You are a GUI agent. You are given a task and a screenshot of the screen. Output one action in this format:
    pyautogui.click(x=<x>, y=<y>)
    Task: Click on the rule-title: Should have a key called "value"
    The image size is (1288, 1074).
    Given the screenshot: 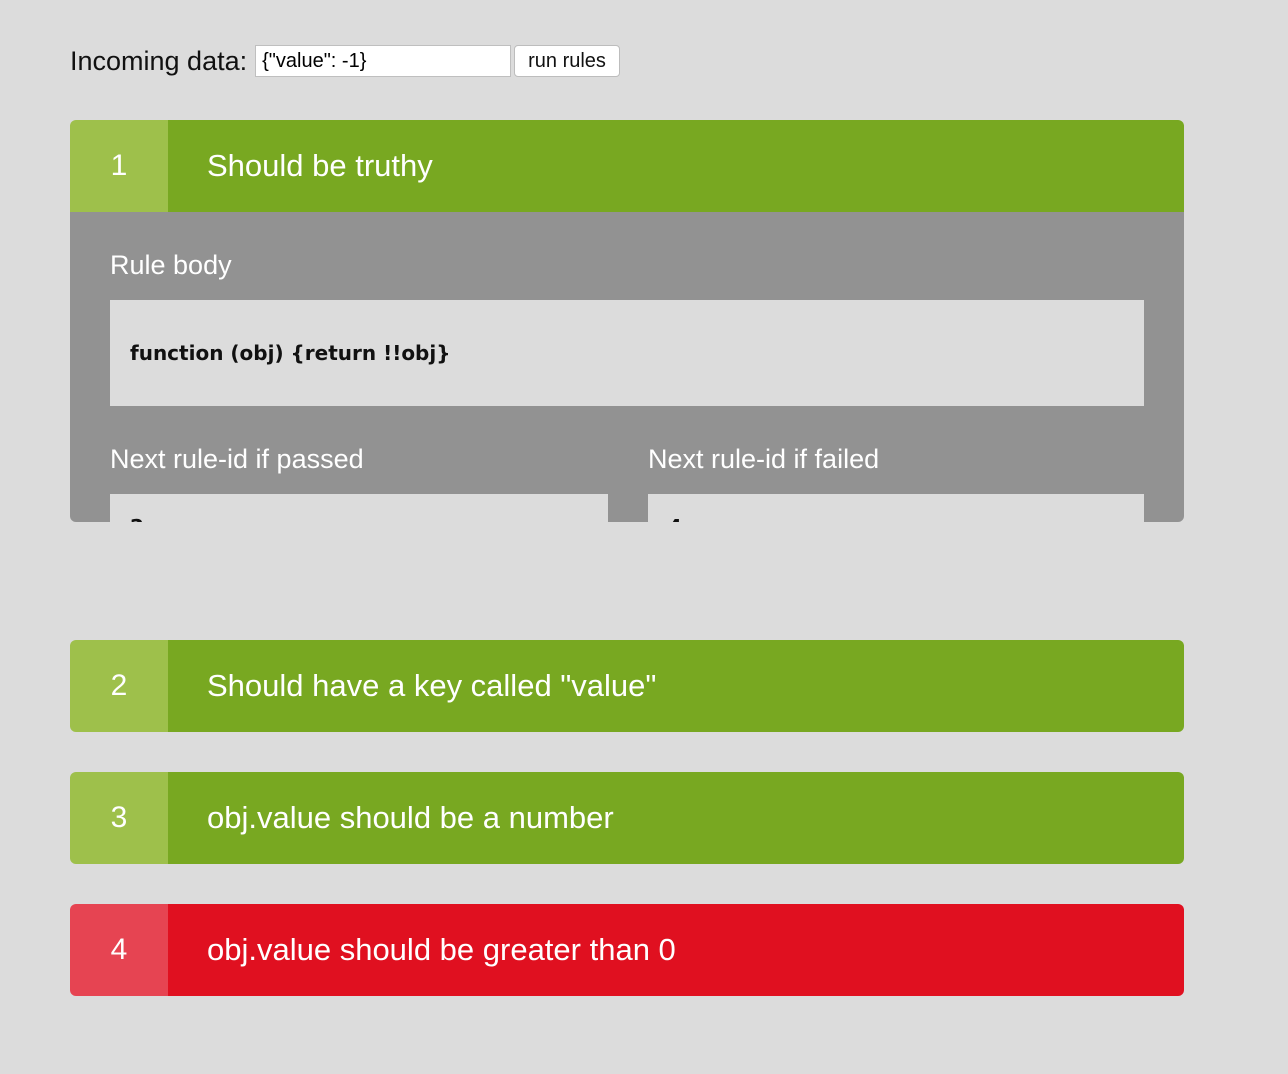 What is the action you would take?
    pyautogui.click(x=676, y=686)
    